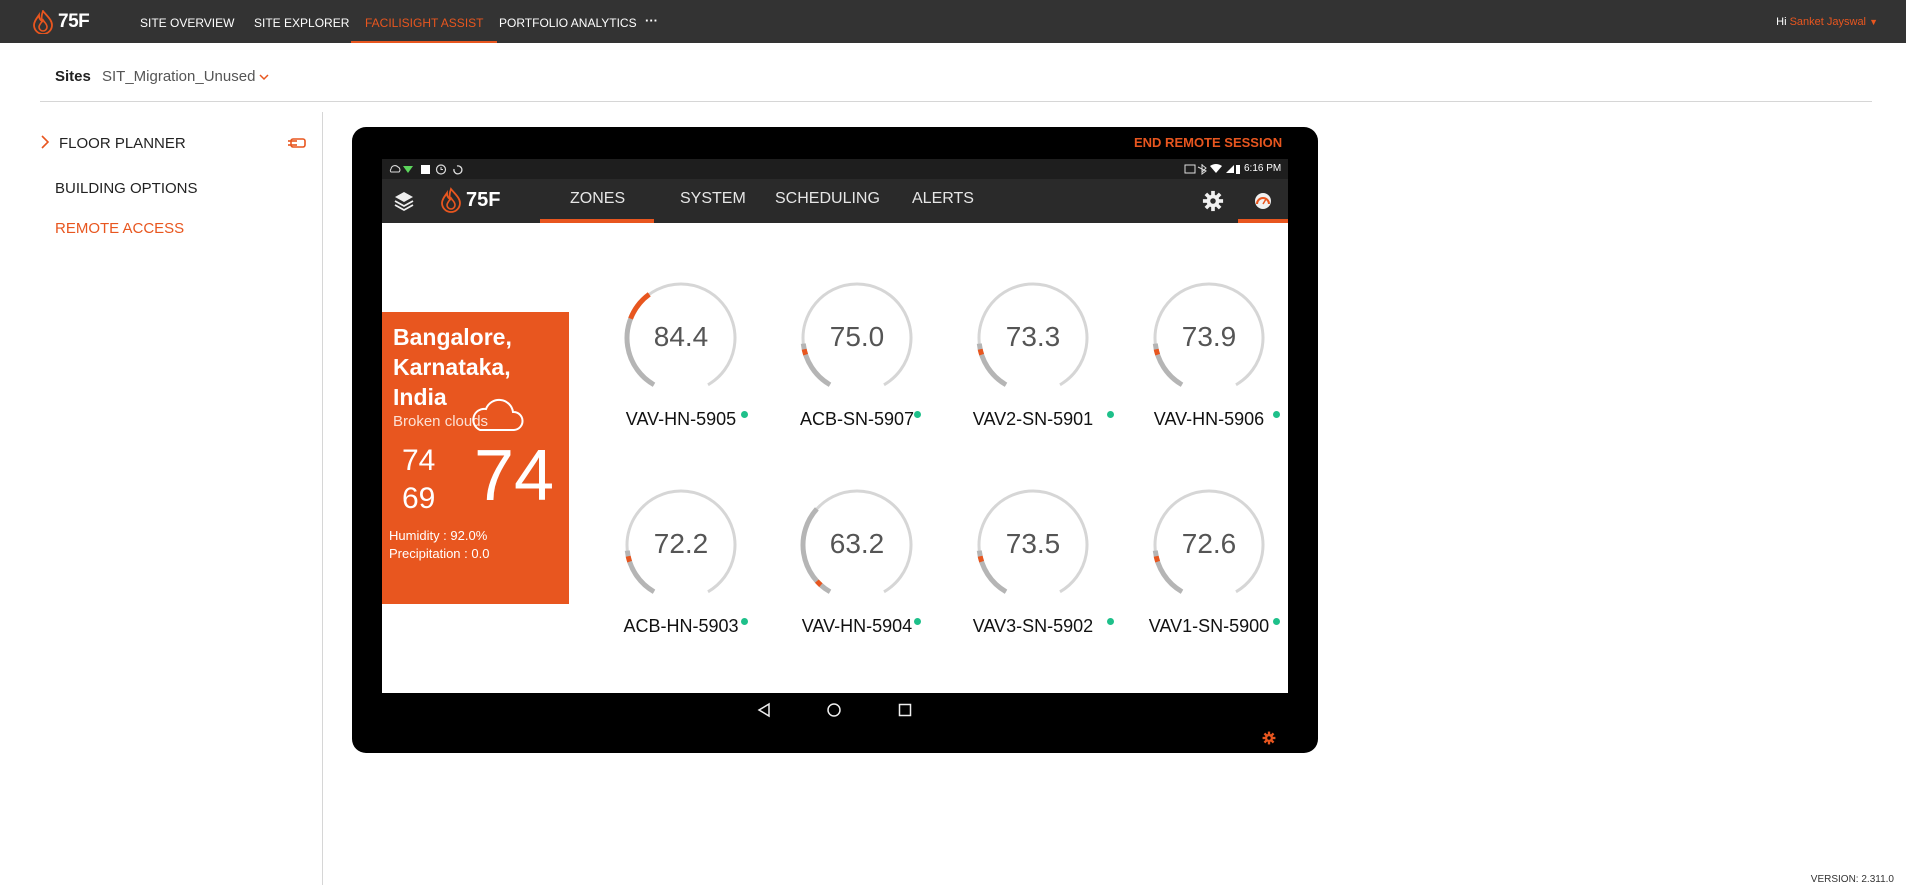 The width and height of the screenshot is (1906, 885). Describe the element at coordinates (424, 21) in the screenshot. I see `nav-facilisight-assist: FACILISIGHT ASSIST` at that location.